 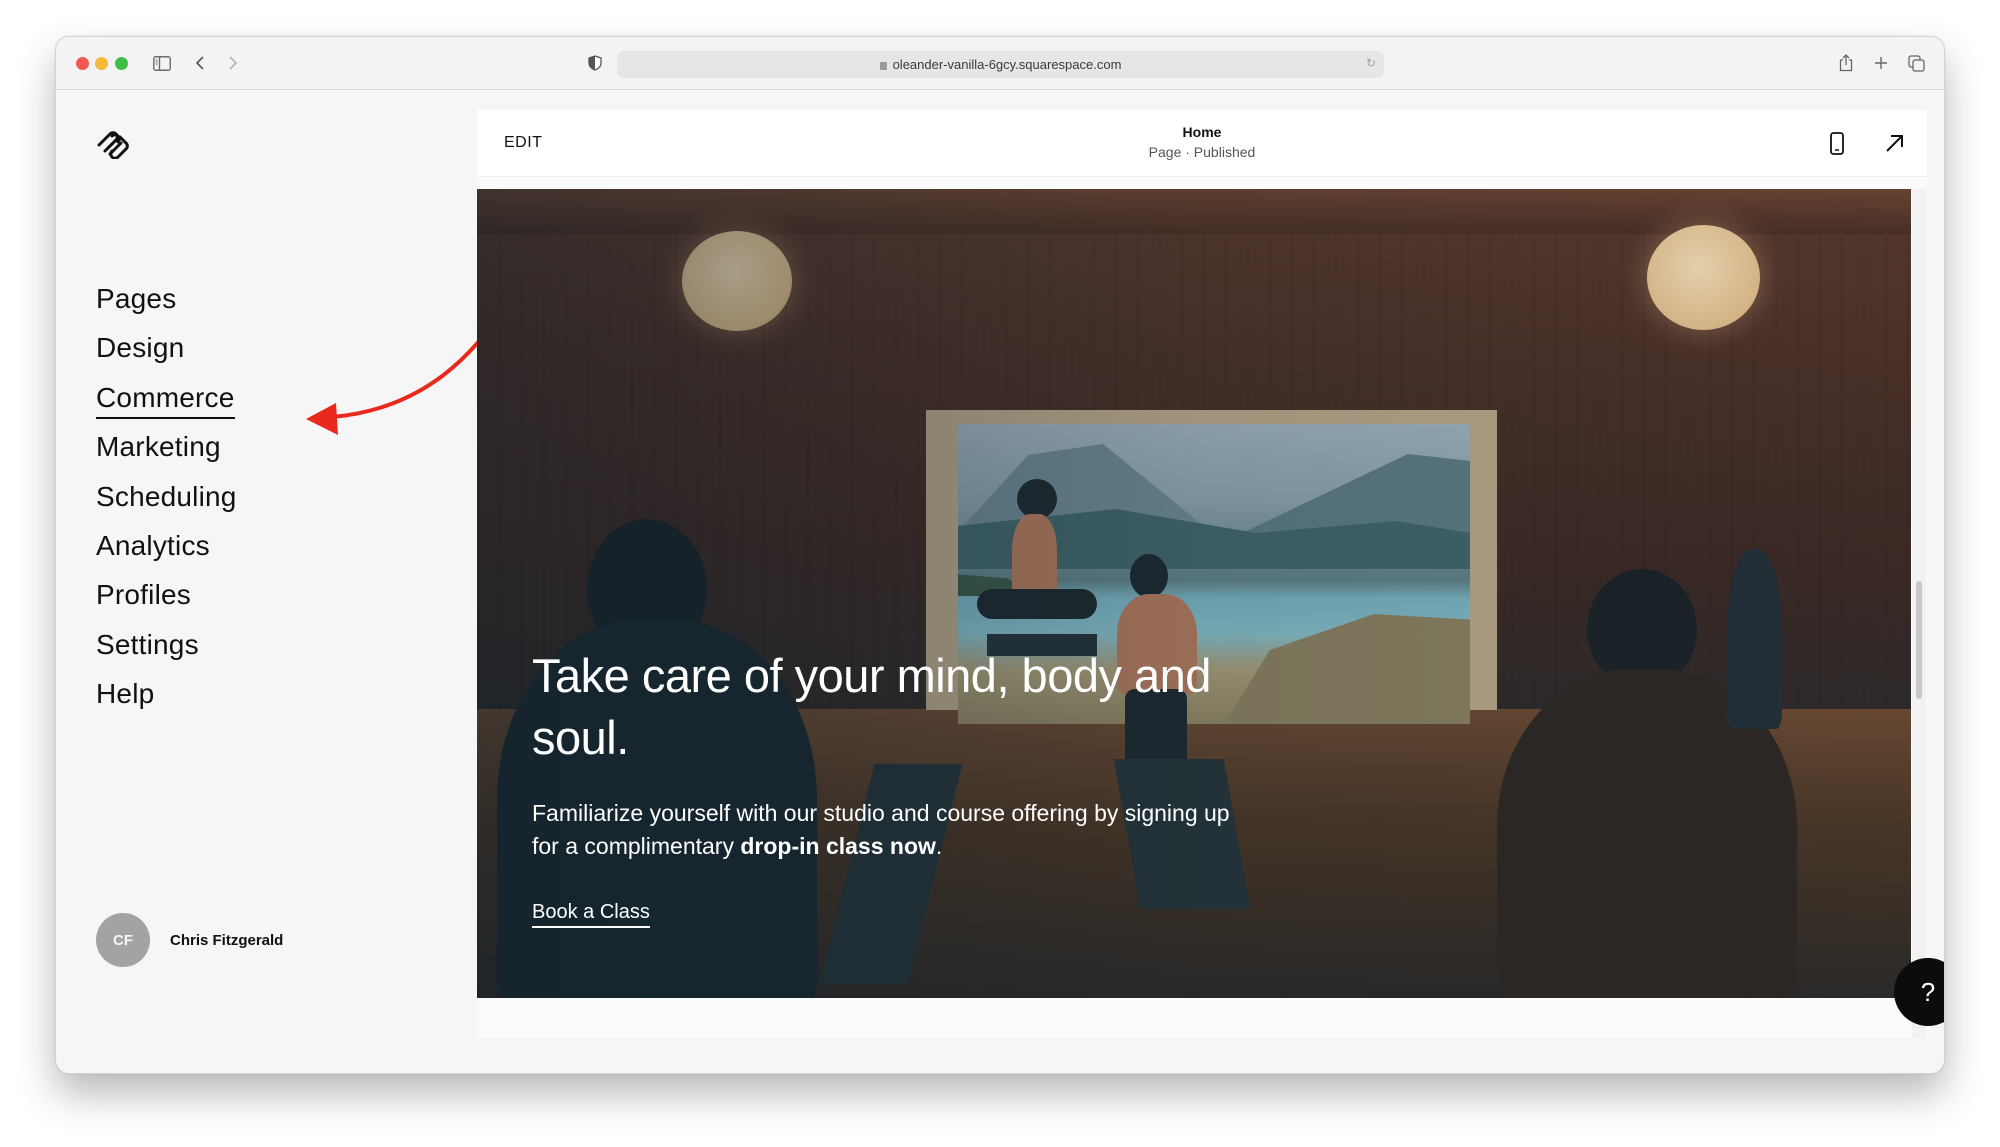 I want to click on arrow-up-right-icon, so click(x=1895, y=143).